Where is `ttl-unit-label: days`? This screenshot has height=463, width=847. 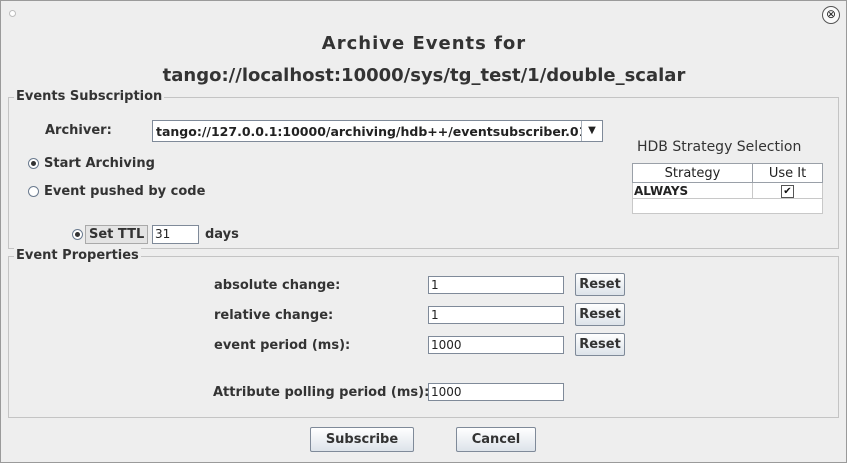 ttl-unit-label: days is located at coordinates (222, 234).